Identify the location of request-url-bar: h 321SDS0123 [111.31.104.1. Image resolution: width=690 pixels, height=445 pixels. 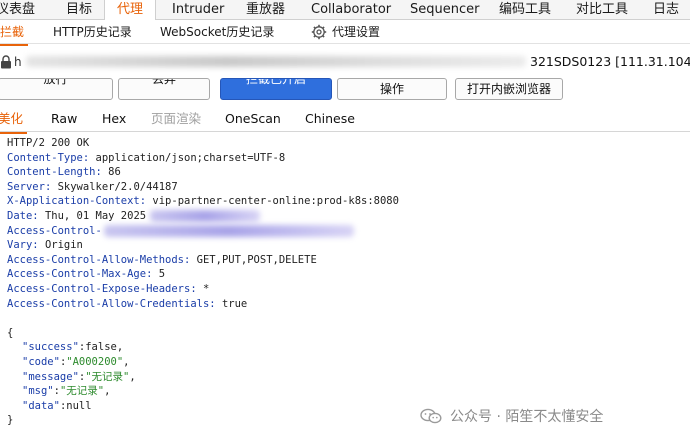
(345, 61).